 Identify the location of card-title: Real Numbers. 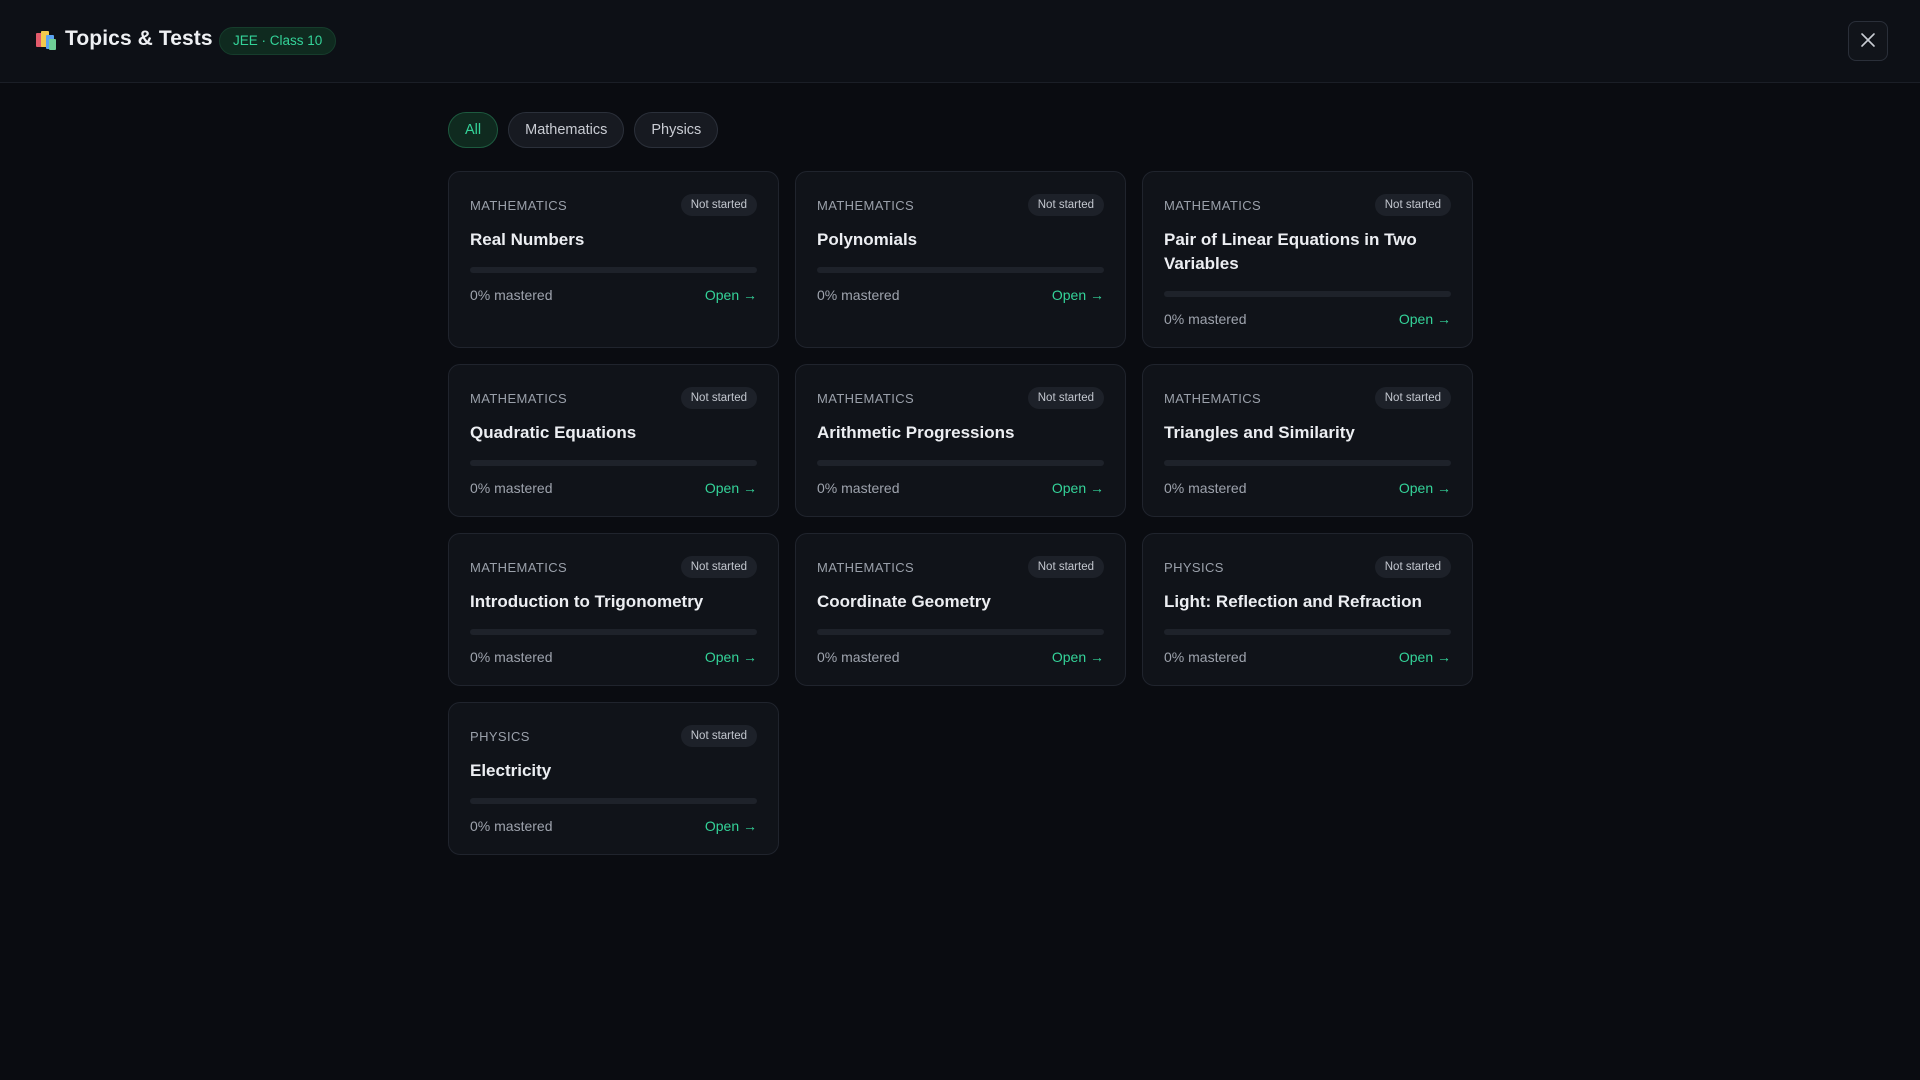
(527, 239).